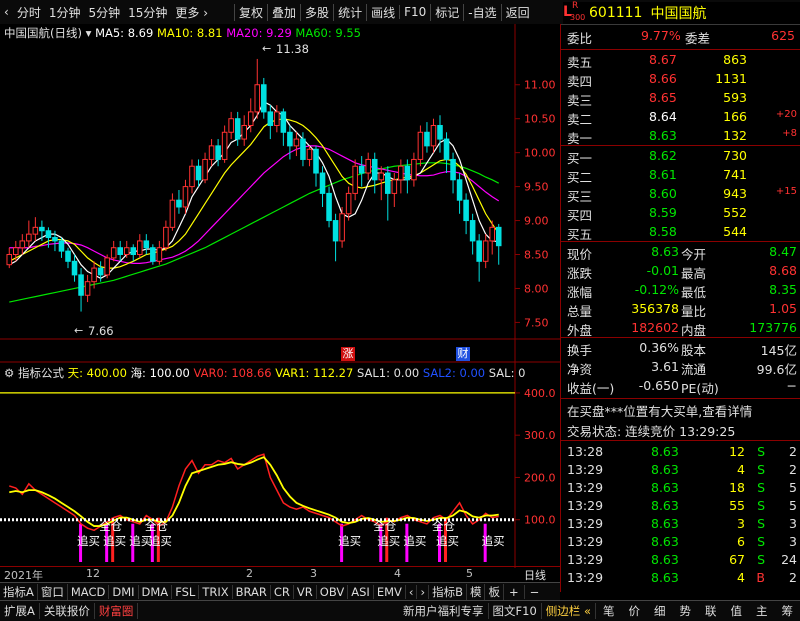 This screenshot has height=621, width=800. What do you see at coordinates (659, 410) in the screenshot?
I see `big-order-notice: 在买盘***位置有大买单,查看详情` at bounding box center [659, 410].